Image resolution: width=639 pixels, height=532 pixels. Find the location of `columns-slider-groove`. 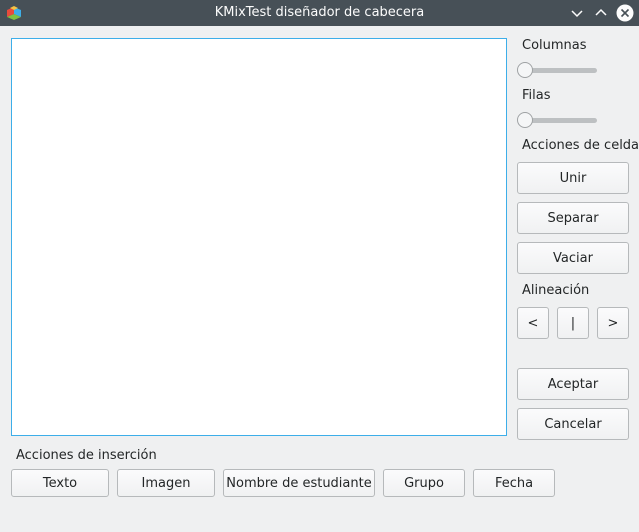

columns-slider-groove is located at coordinates (561, 70).